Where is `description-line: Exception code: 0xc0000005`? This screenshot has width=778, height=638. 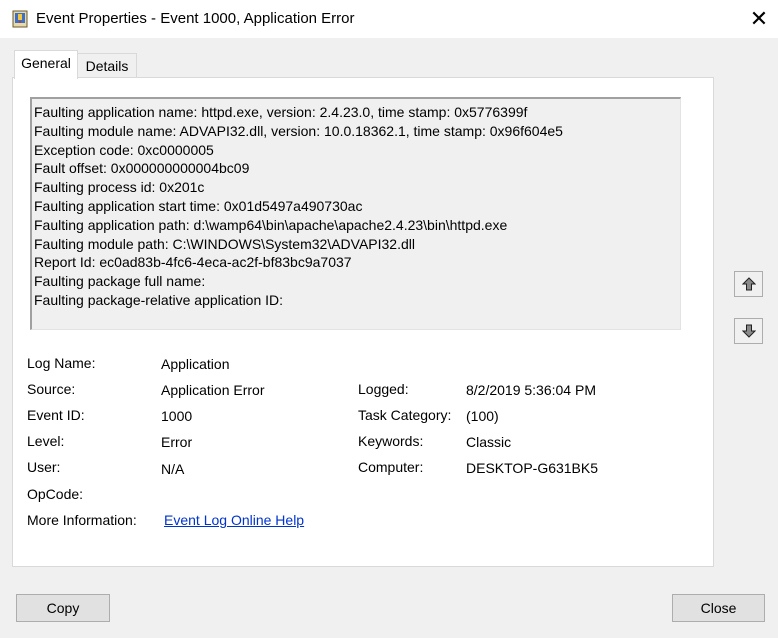
description-line: Exception code: 0xc0000005 is located at coordinates (124, 149).